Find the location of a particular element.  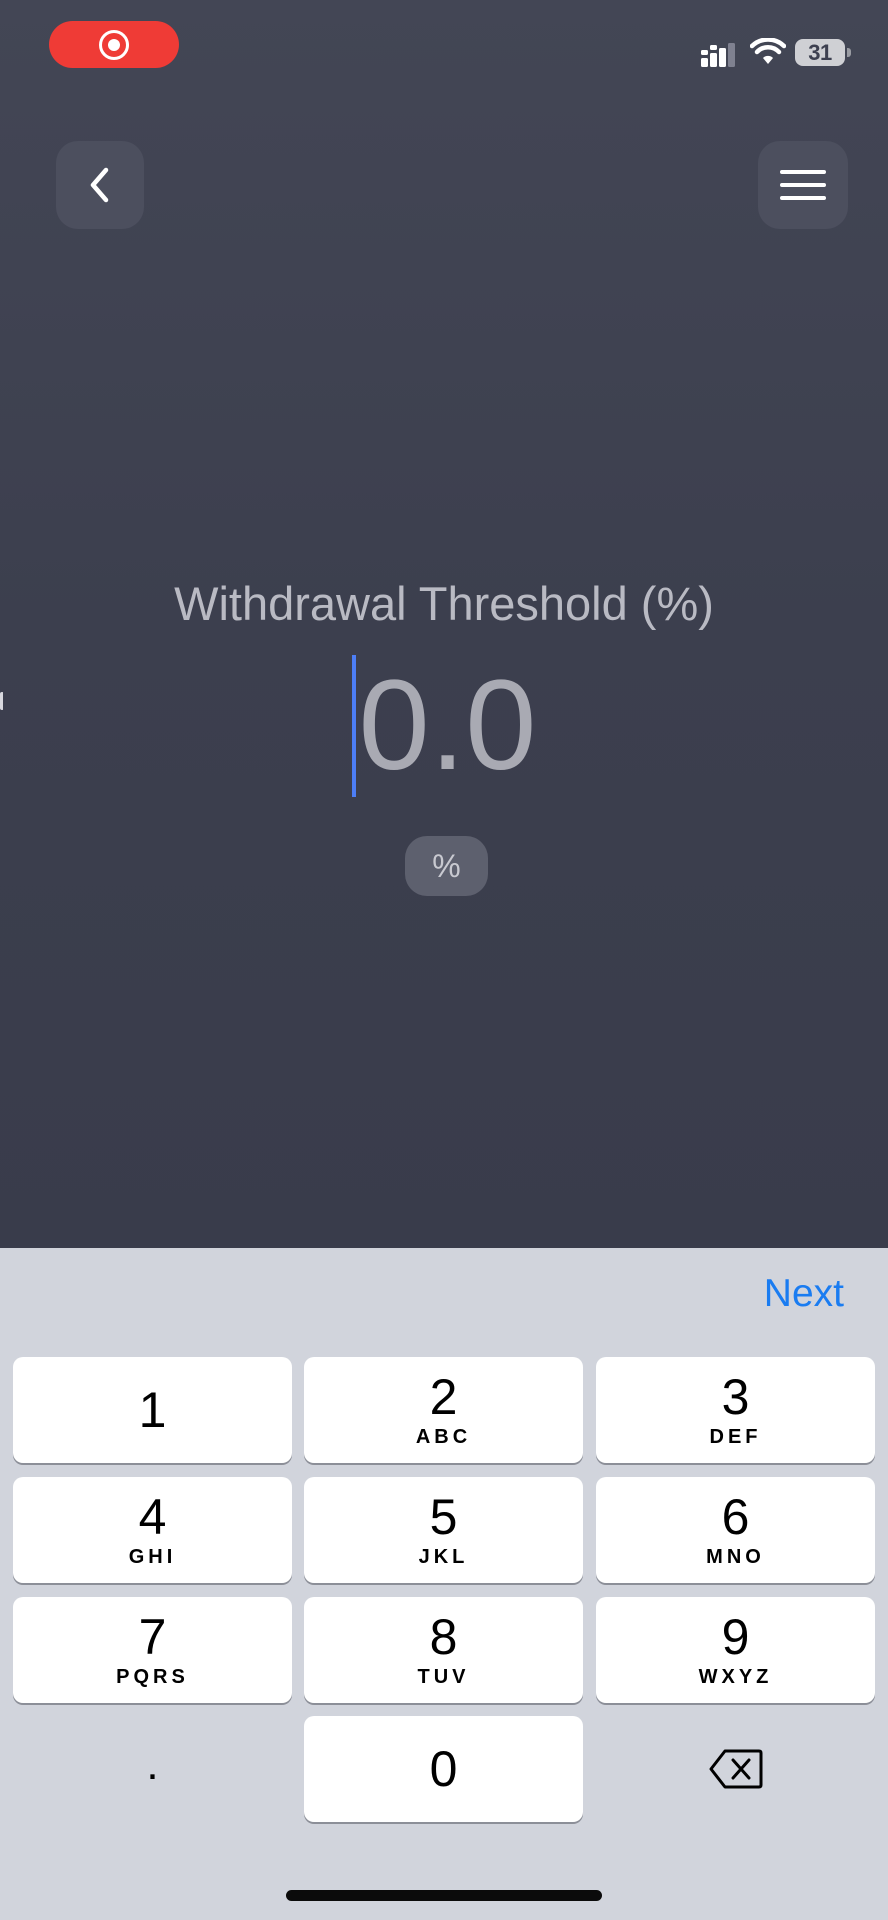

key-letters: JKL is located at coordinates (443, 1556).